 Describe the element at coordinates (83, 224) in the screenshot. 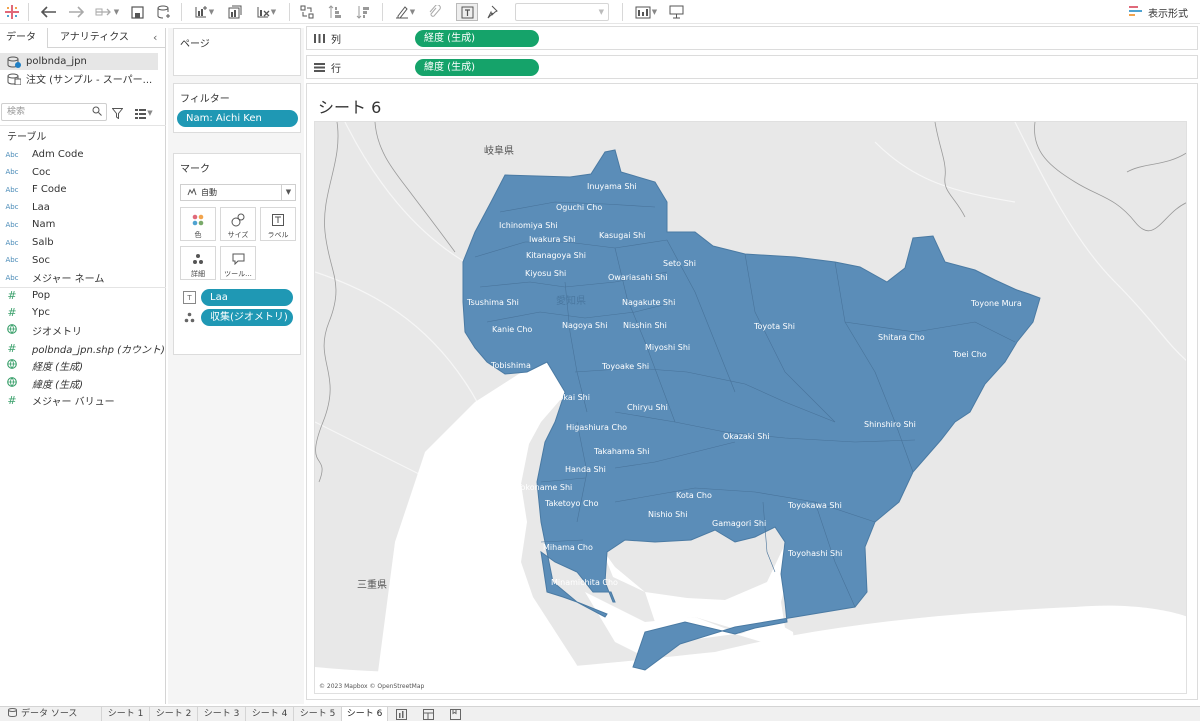

I see `field-item: Abc Nam` at that location.